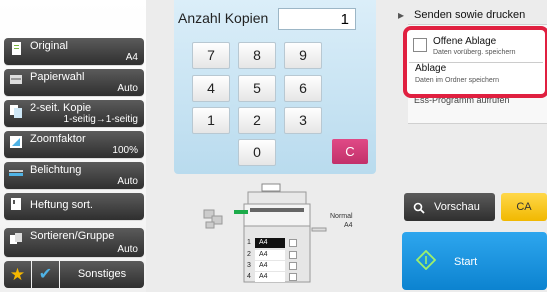 The image size is (547, 292). Describe the element at coordinates (249, 265) in the screenshot. I see `tray-number: 3` at that location.